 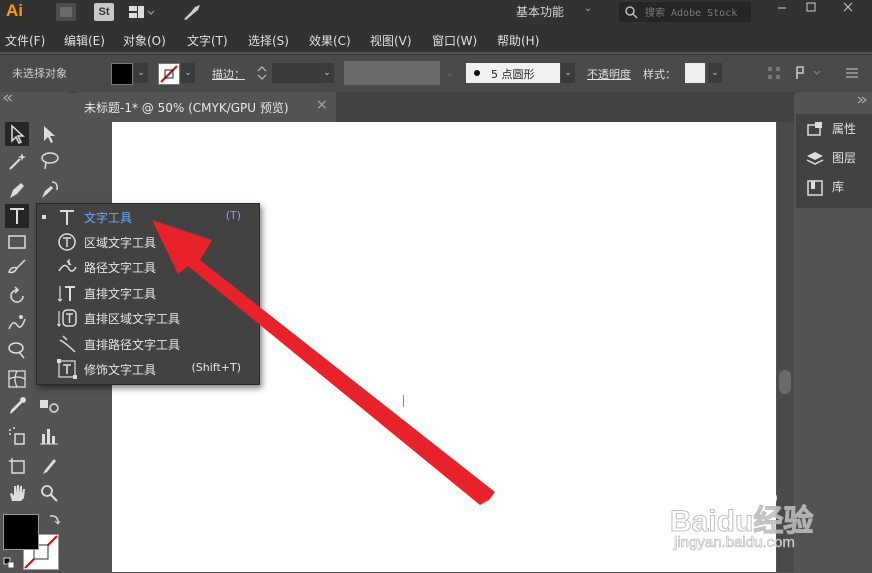 What do you see at coordinates (852, 73) in the screenshot?
I see `panel-menu-icon` at bounding box center [852, 73].